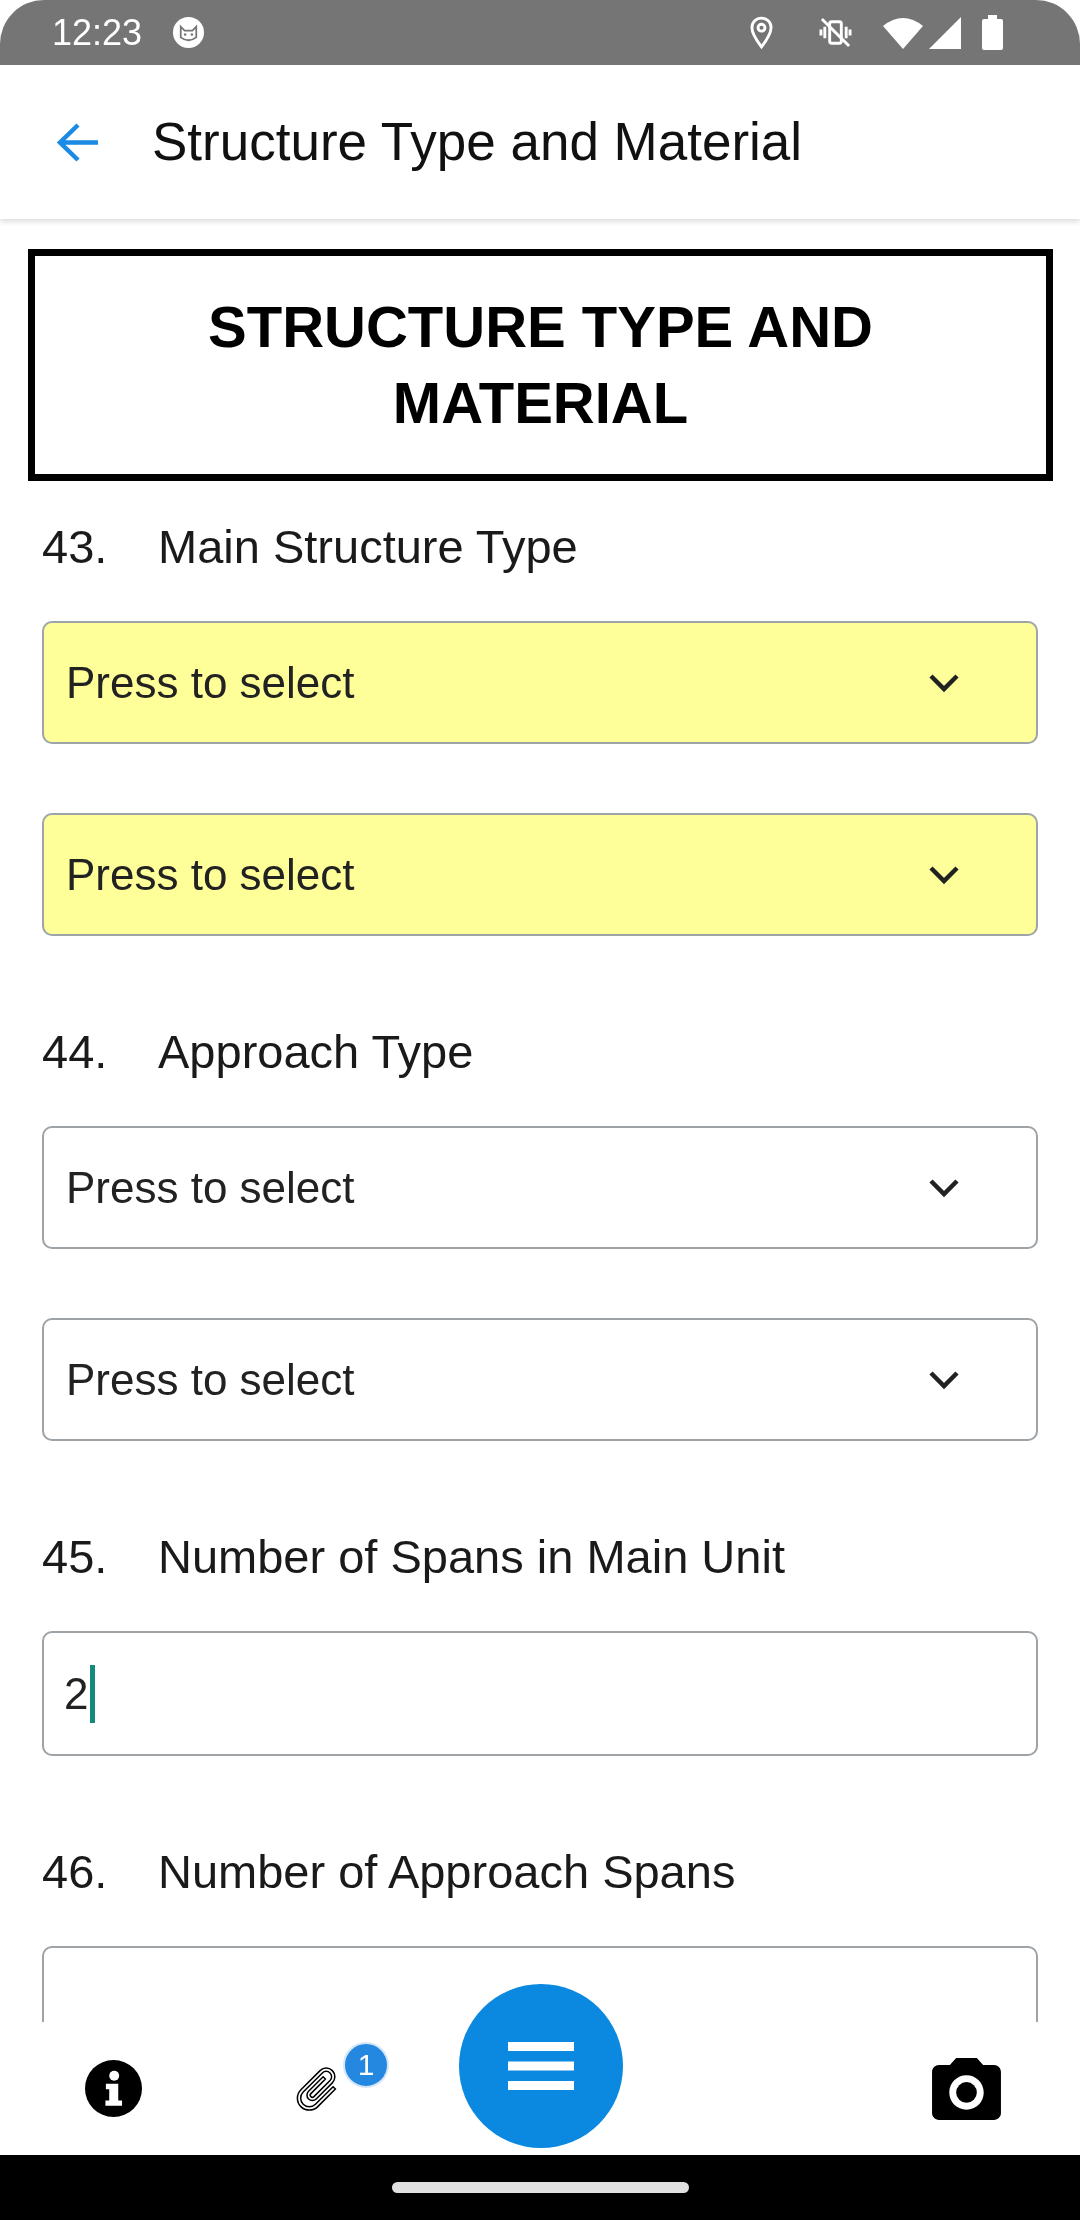 The height and width of the screenshot is (2220, 1080). What do you see at coordinates (316, 1052) in the screenshot?
I see `question-label: Approach Type` at bounding box center [316, 1052].